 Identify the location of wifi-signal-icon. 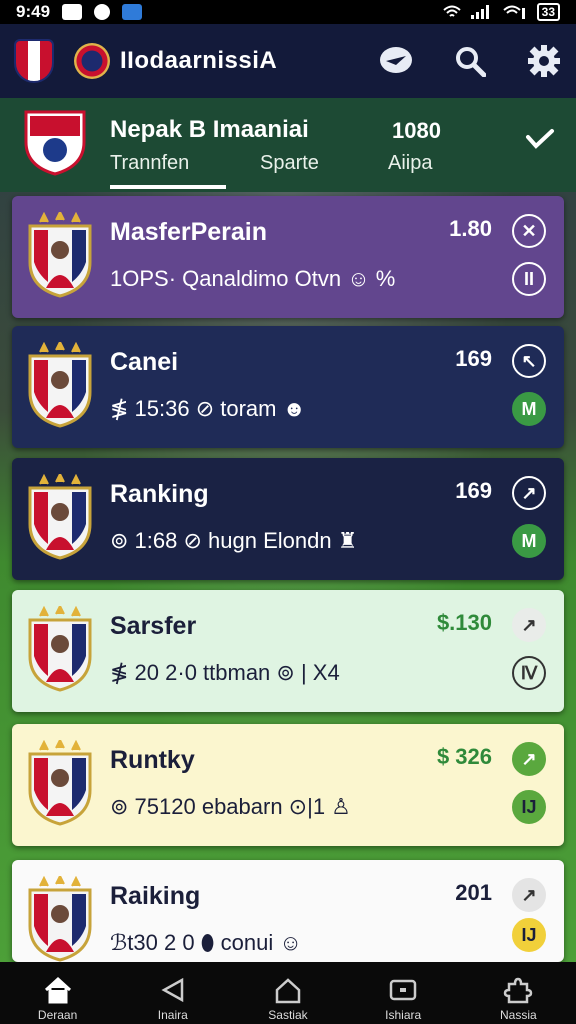
(513, 12).